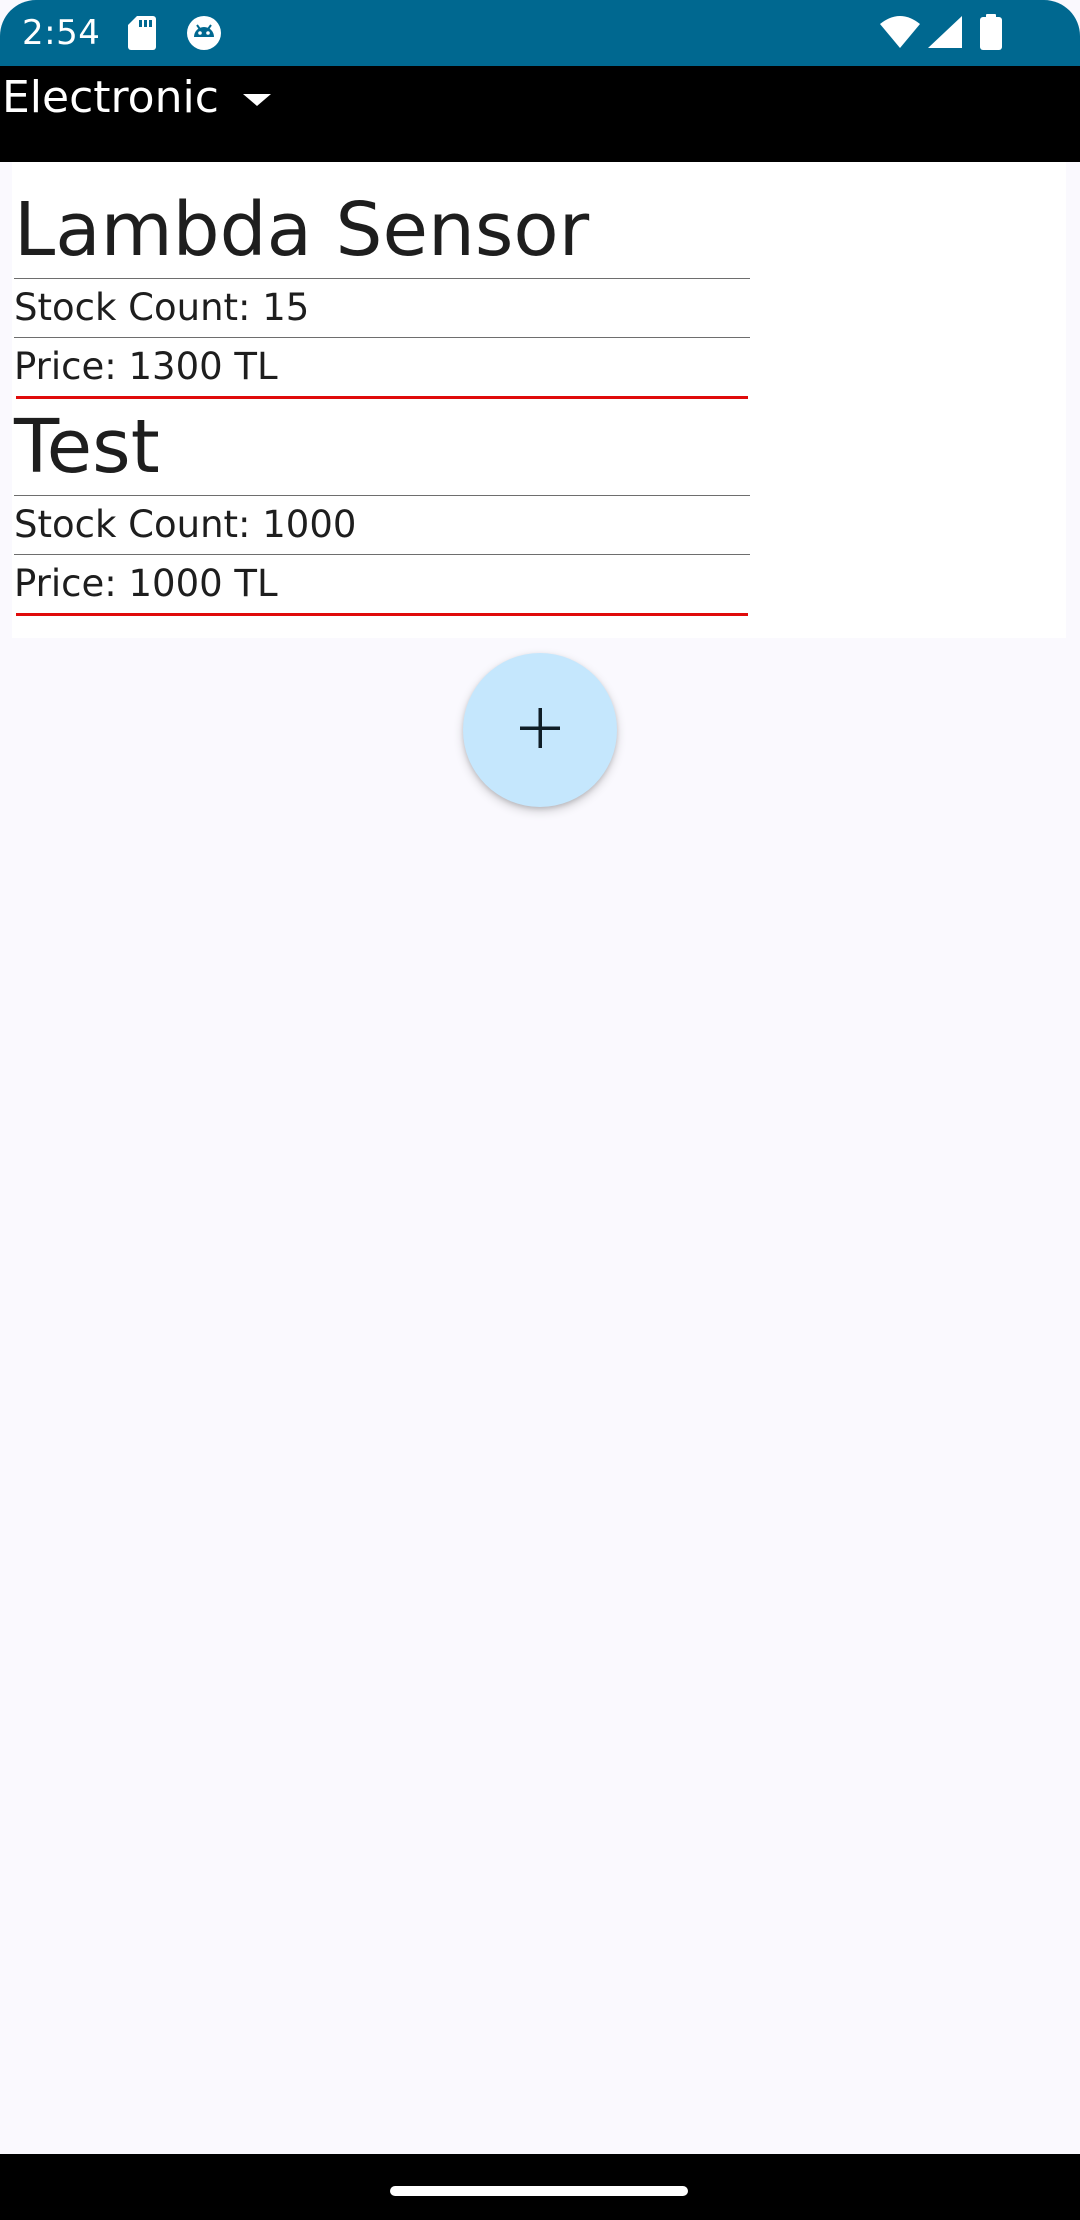 This screenshot has height=2220, width=1080. I want to click on cell-signal-icon, so click(945, 34).